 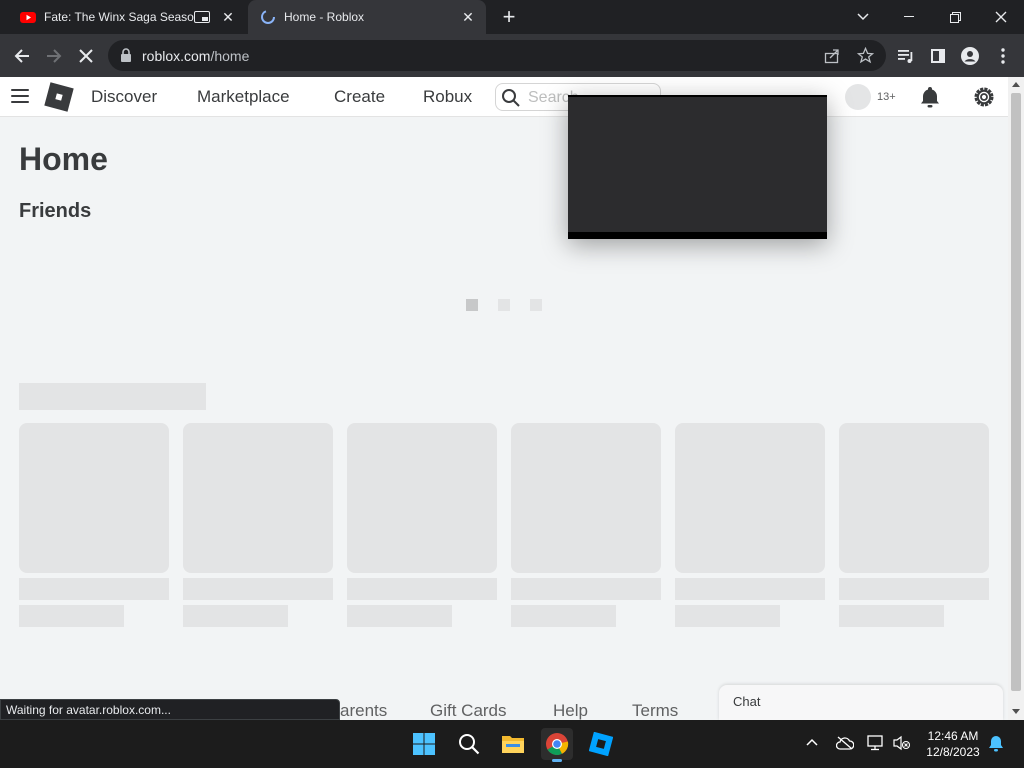 I want to click on windows-taskbar: 12:46 AM 12/8/2023, so click(x=512, y=744).